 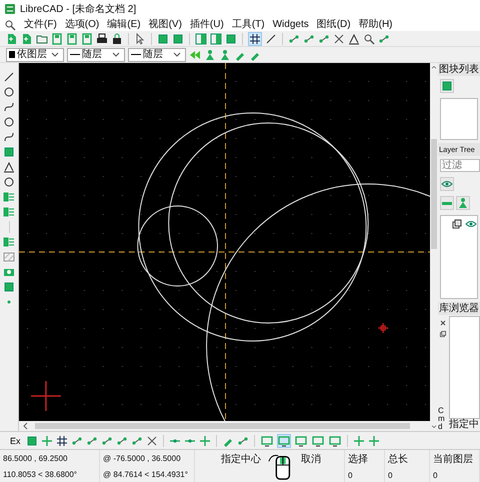 What do you see at coordinates (146, 474) in the screenshot?
I see `coordinate-text: @ 84.7614 < 154.4931°` at bounding box center [146, 474].